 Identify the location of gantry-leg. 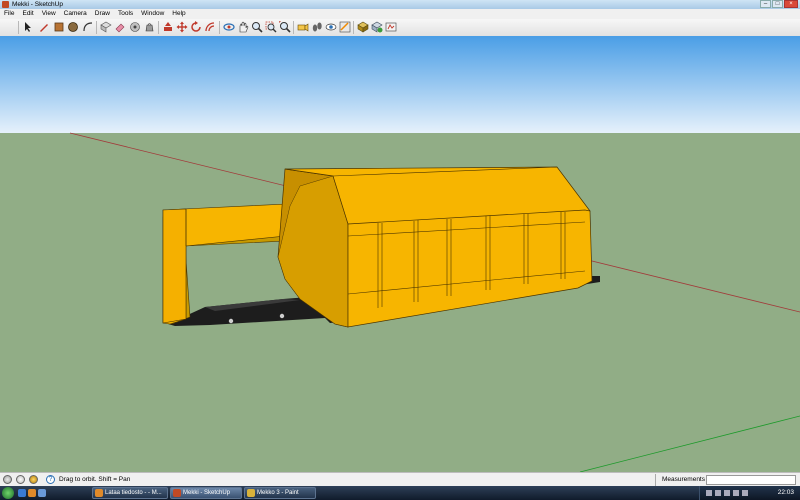
(174, 266).